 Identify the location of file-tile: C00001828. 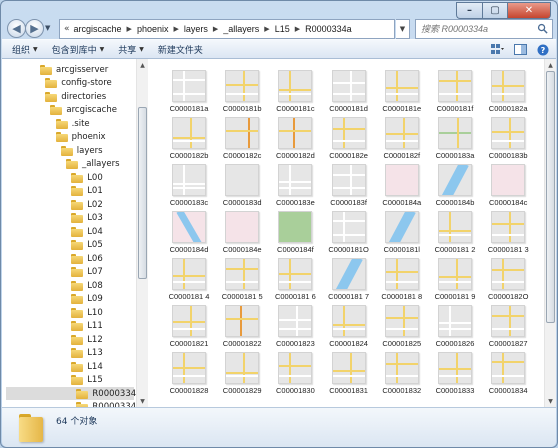
(189, 370).